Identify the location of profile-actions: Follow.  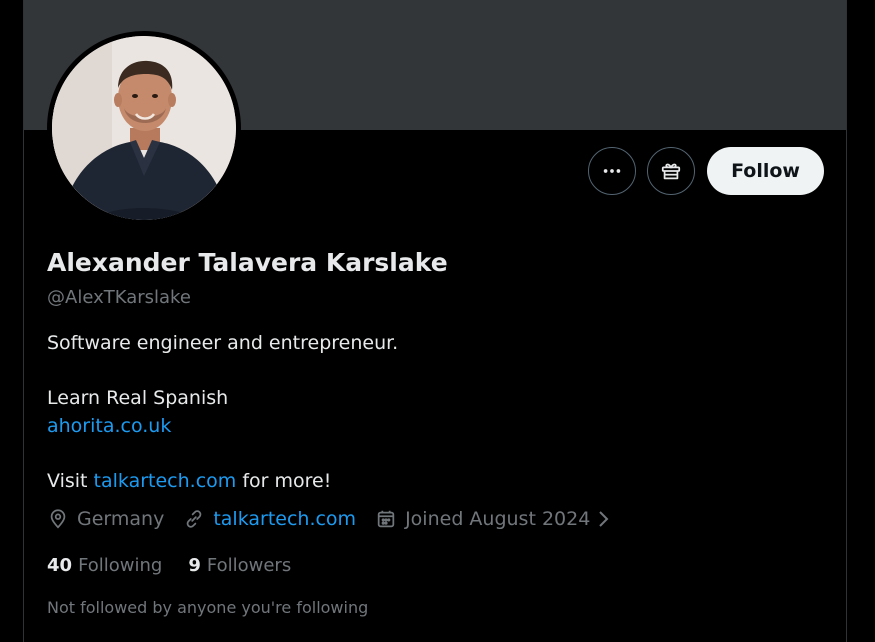
(706, 171).